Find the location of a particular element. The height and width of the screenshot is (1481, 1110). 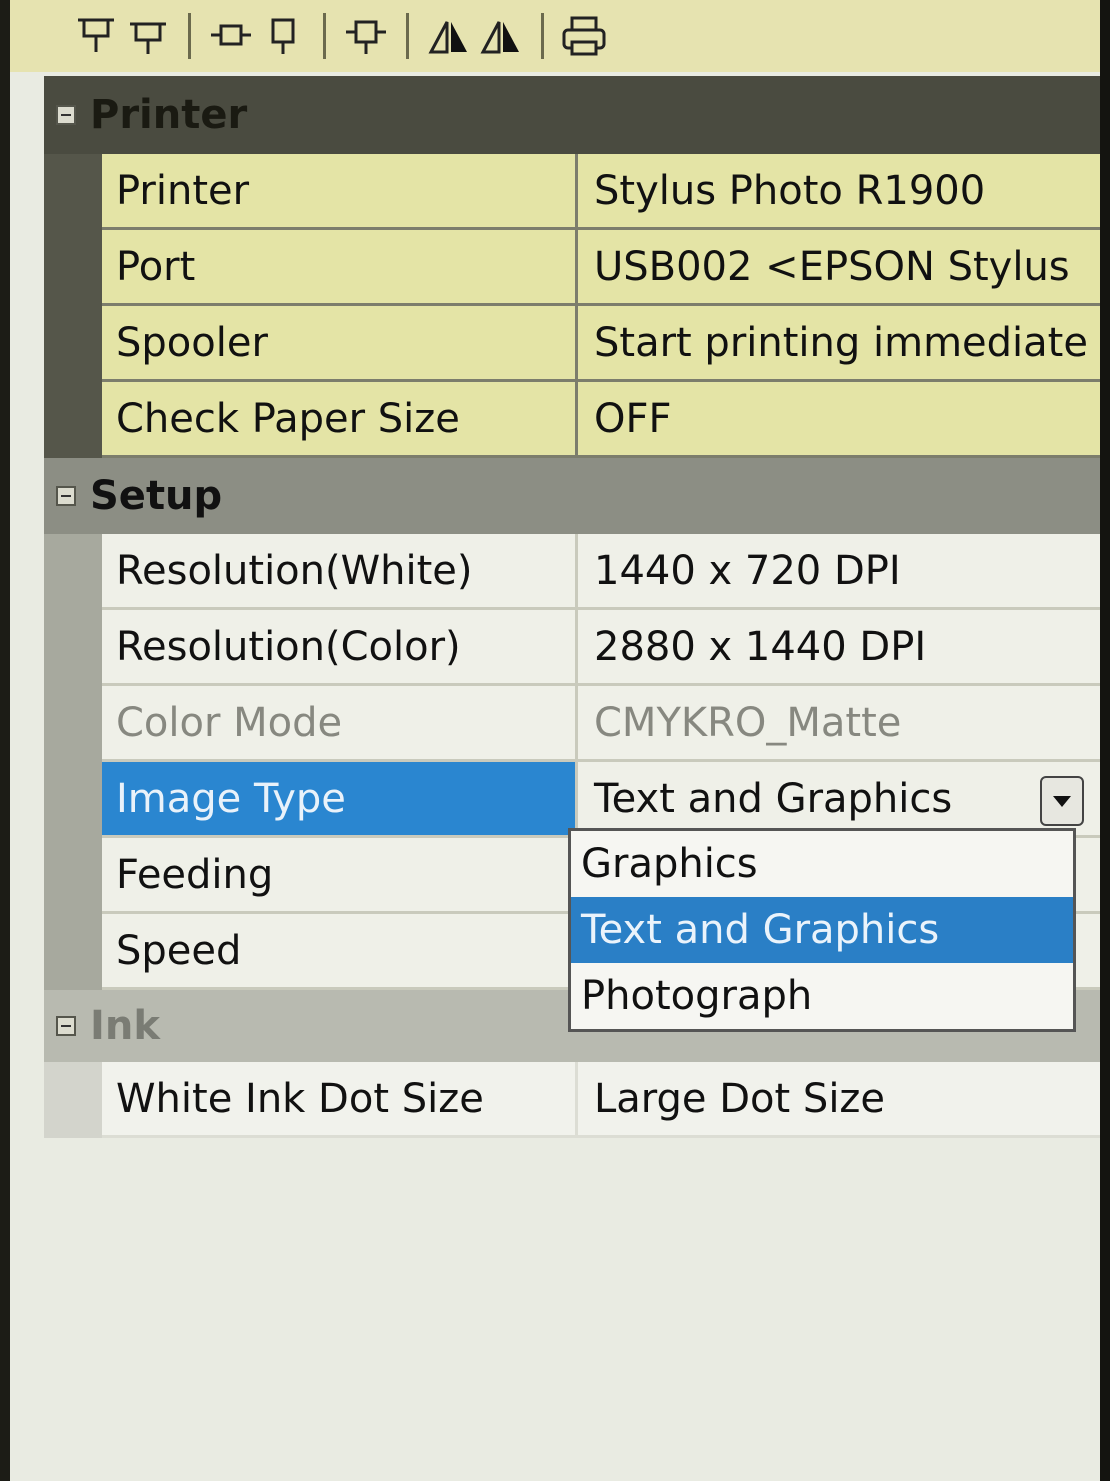

property-row: Resolution(White) 1440 x 720 DPI is located at coordinates (573, 572).